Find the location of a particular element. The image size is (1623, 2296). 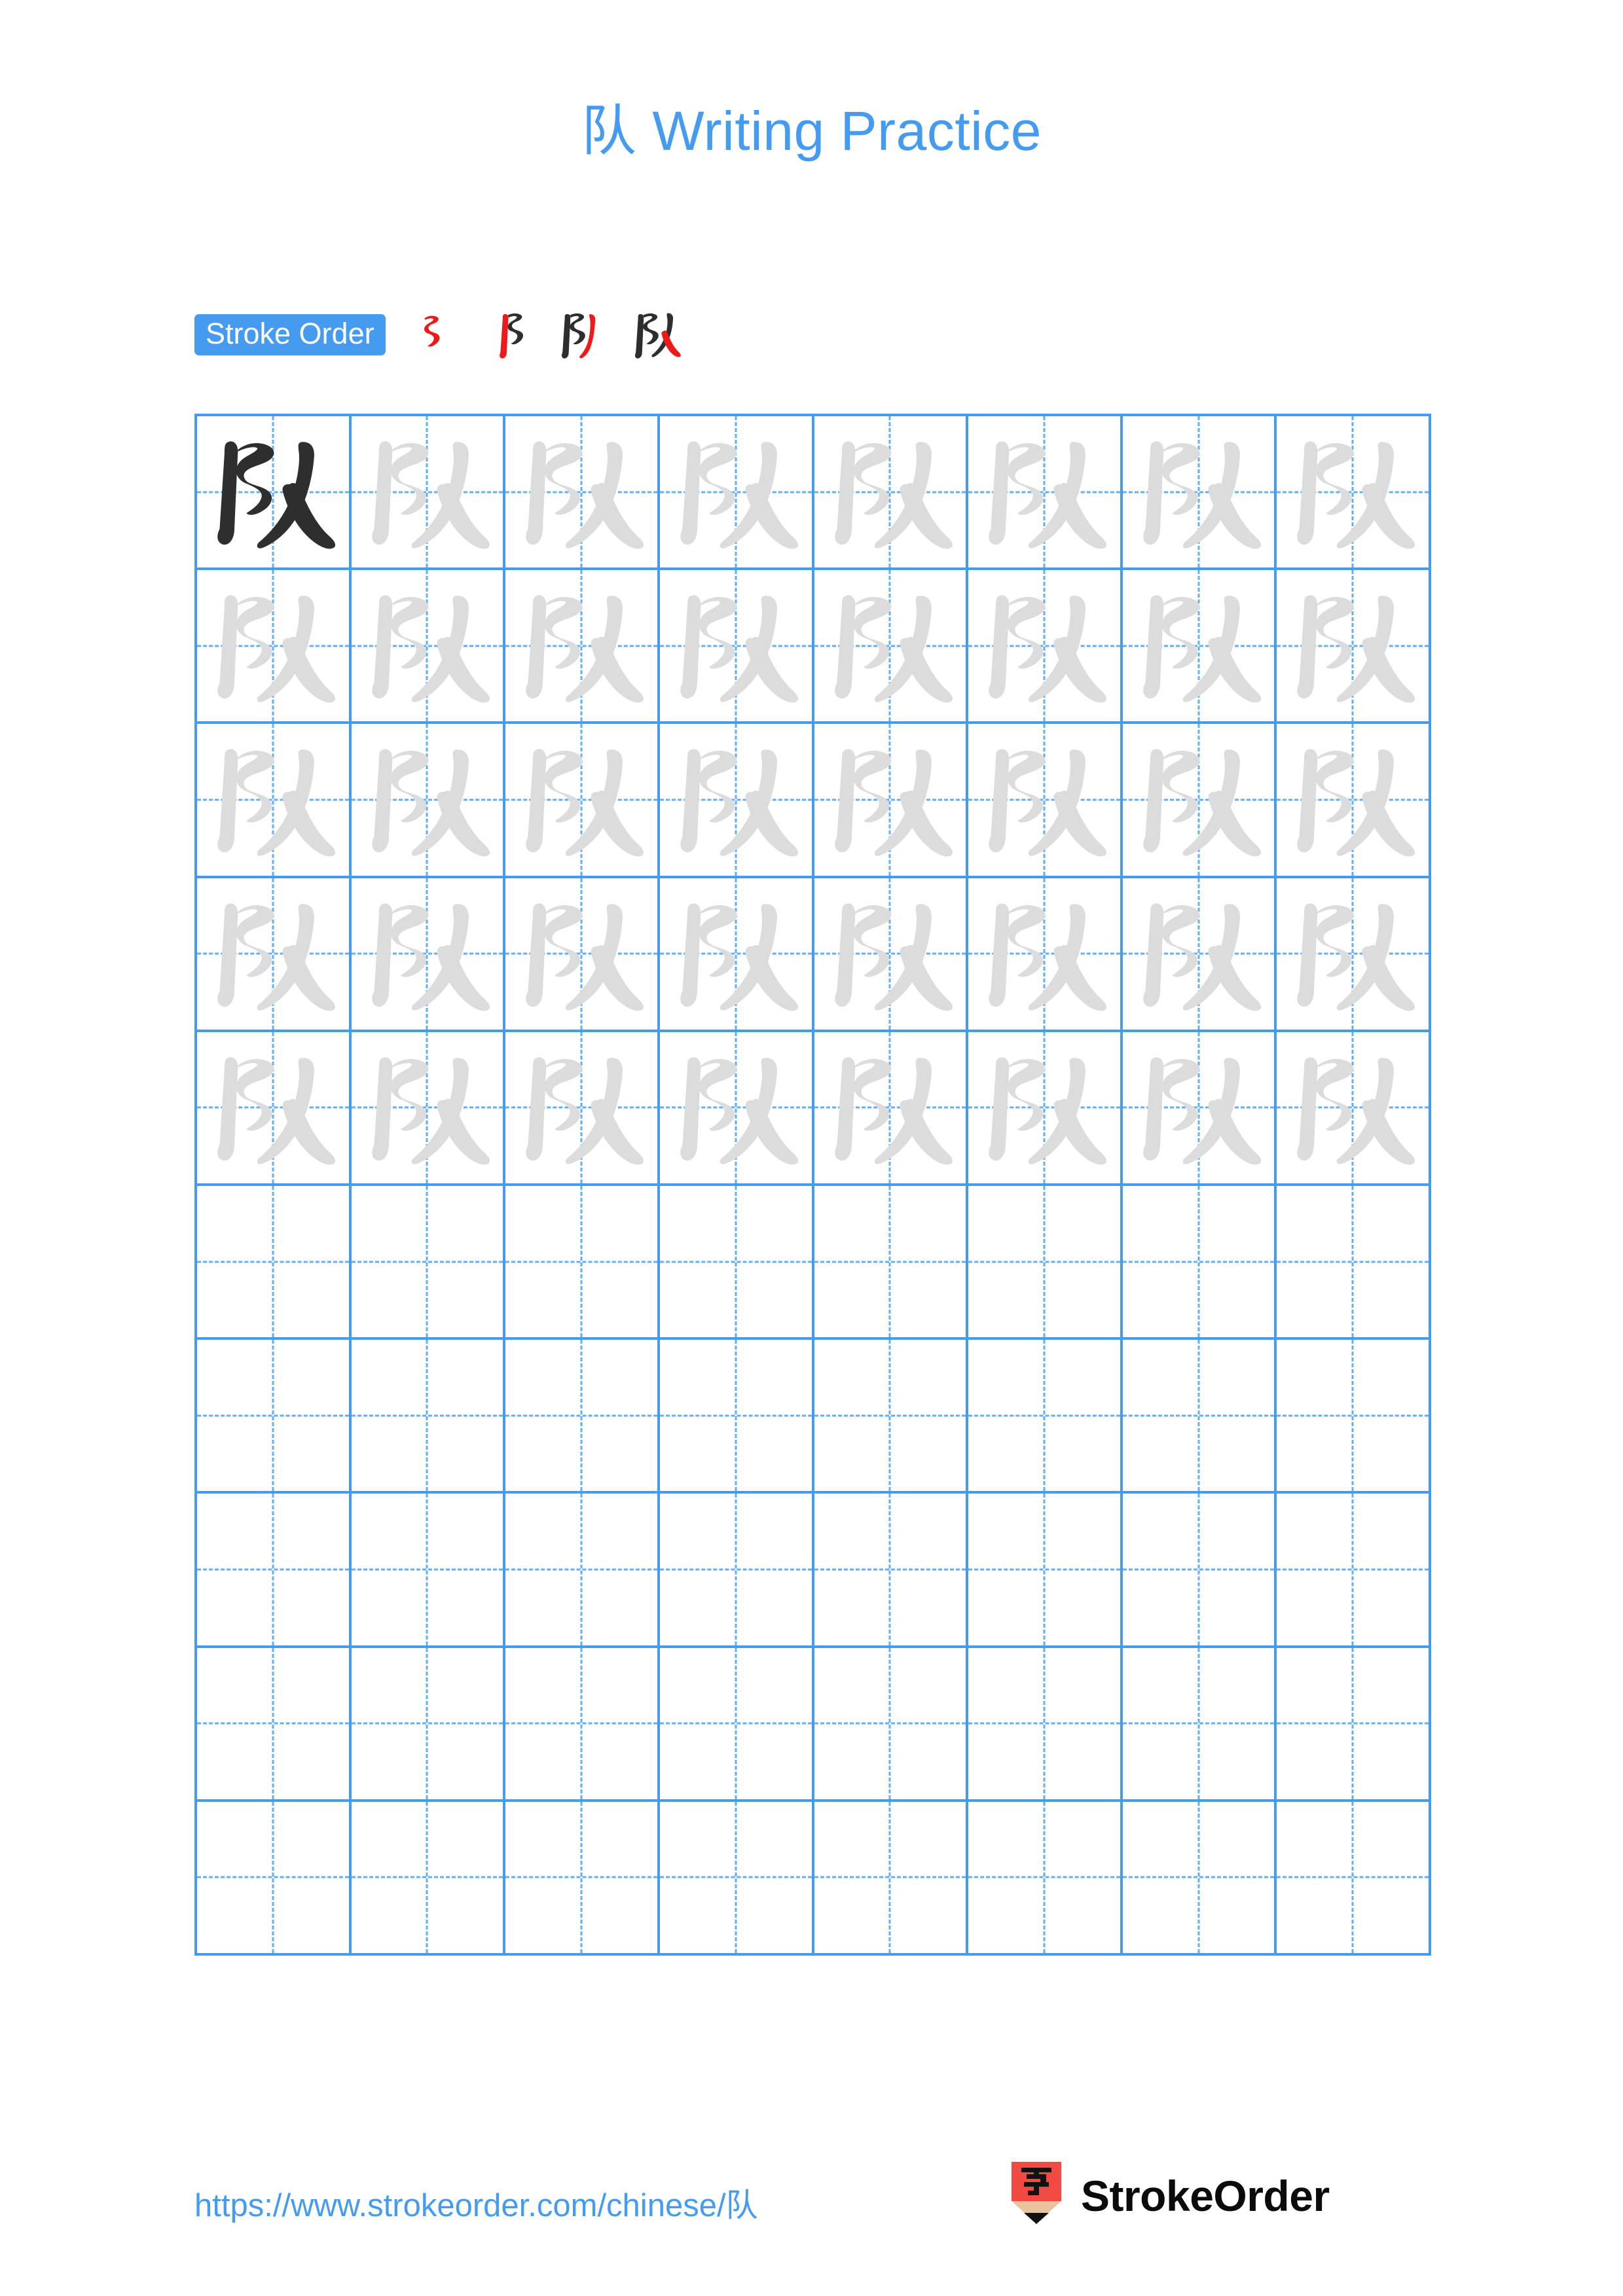

stroke-order-section: Stroke Order is located at coordinates (443, 334).